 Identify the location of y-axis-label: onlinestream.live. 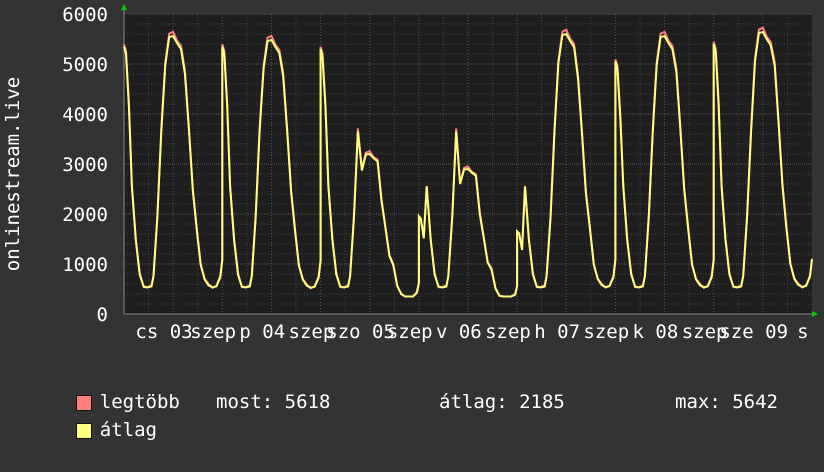
(13, 174).